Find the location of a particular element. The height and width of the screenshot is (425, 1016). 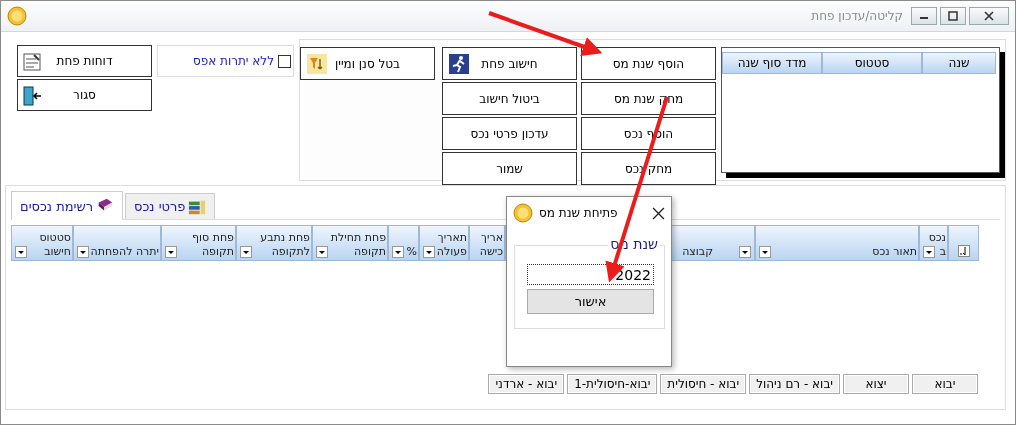

ok-button: אישור is located at coordinates (590, 301).